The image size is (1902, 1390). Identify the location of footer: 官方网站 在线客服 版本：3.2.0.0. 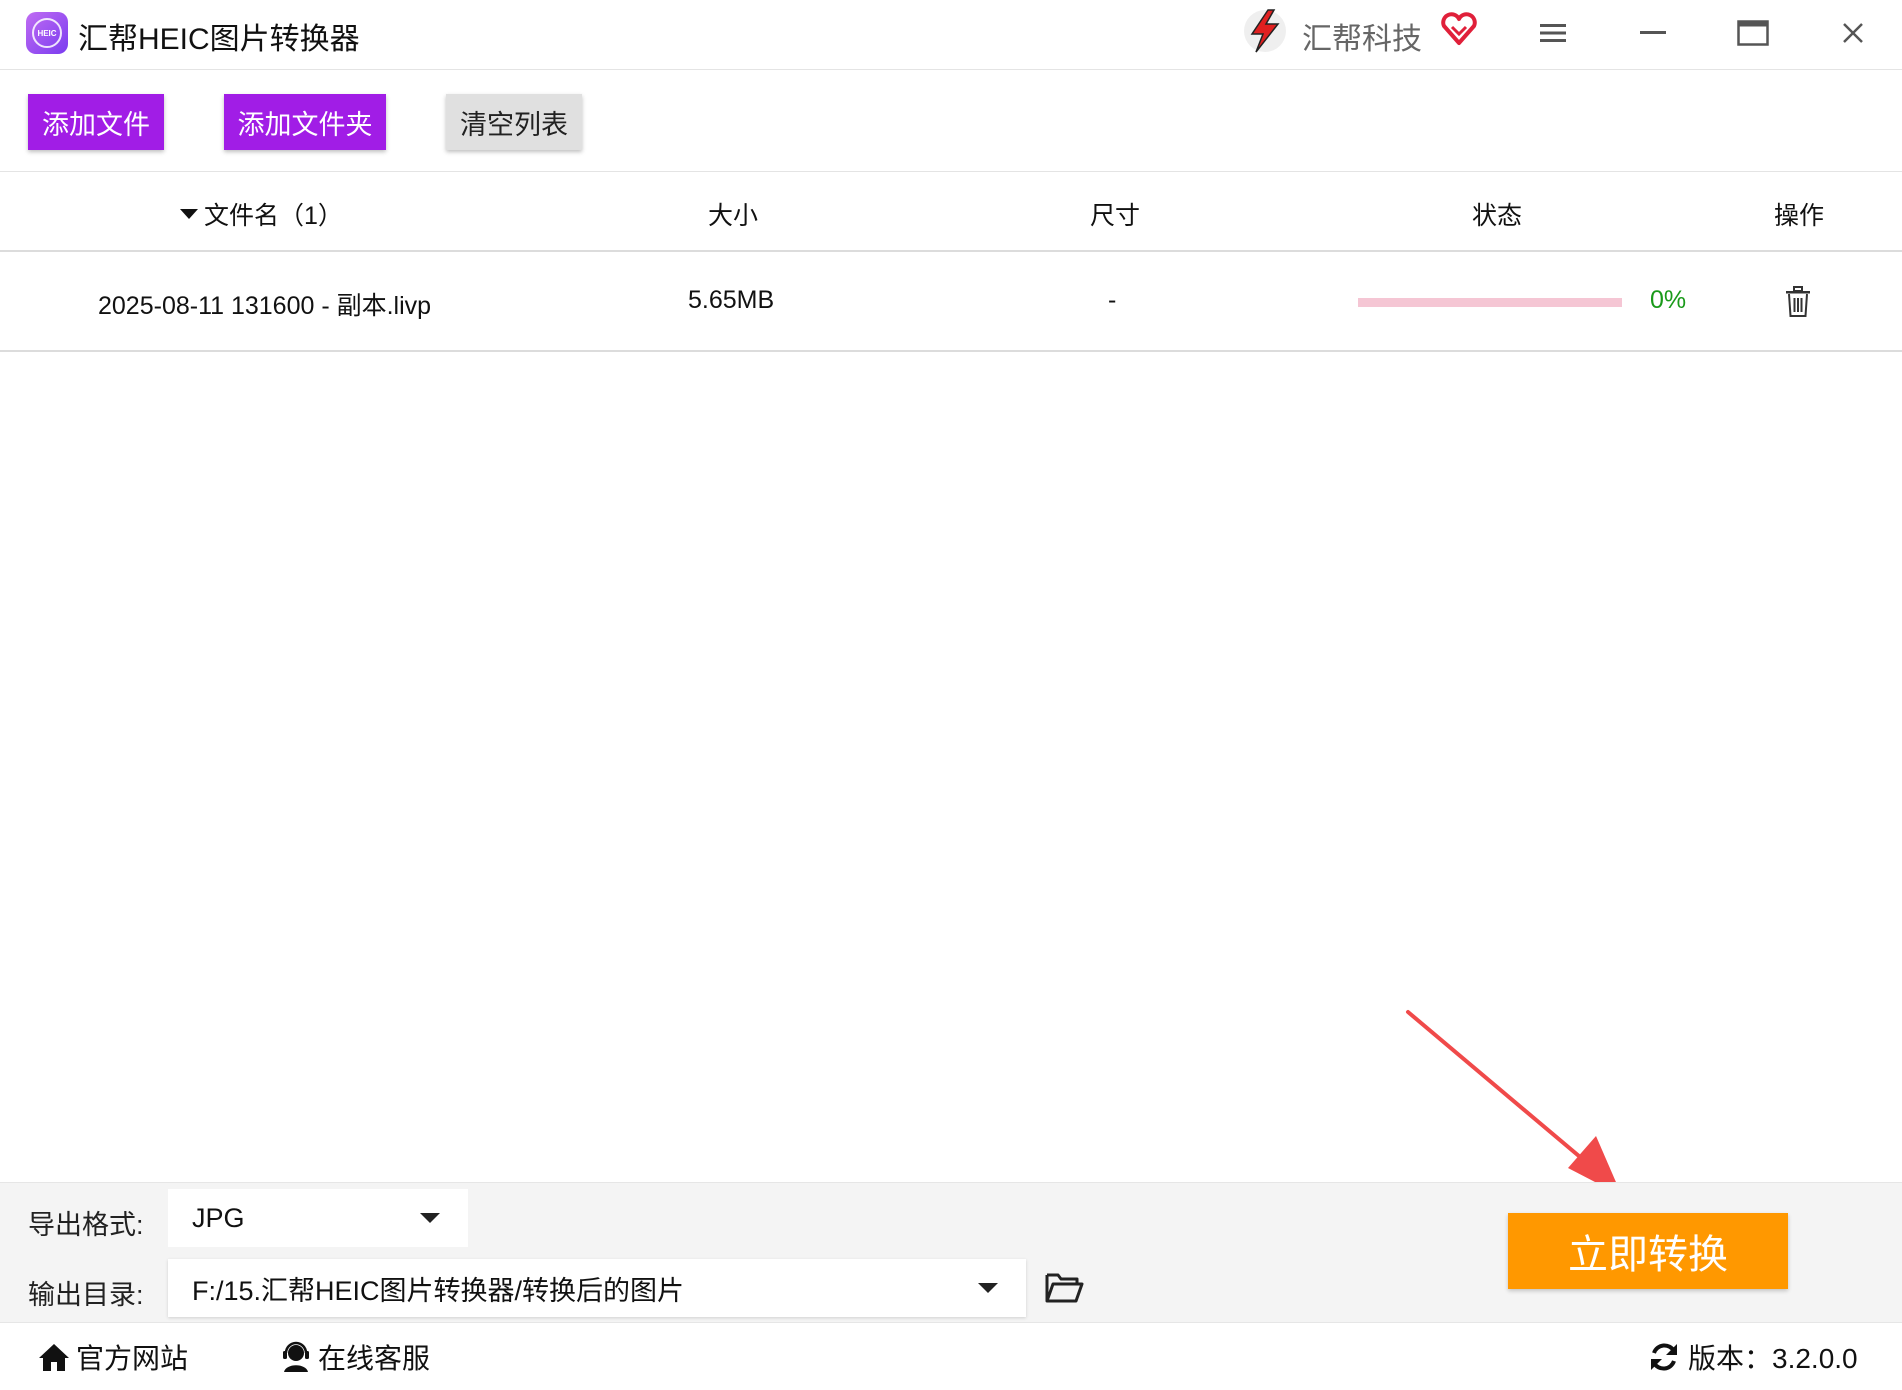
(951, 1356).